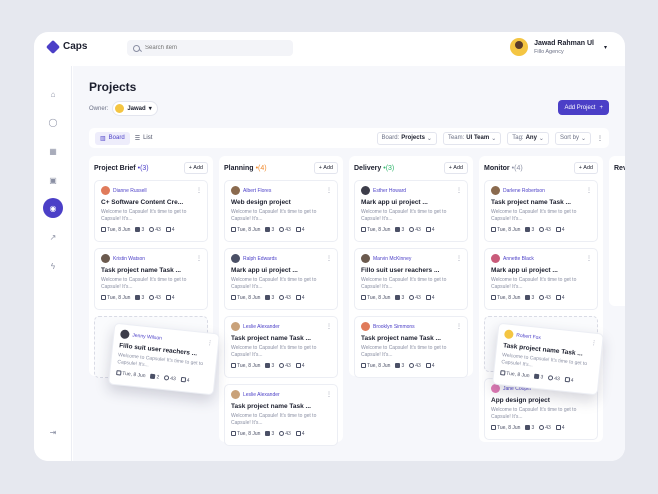 The height and width of the screenshot is (494, 658). What do you see at coordinates (365, 258) in the screenshot?
I see `avatar` at bounding box center [365, 258].